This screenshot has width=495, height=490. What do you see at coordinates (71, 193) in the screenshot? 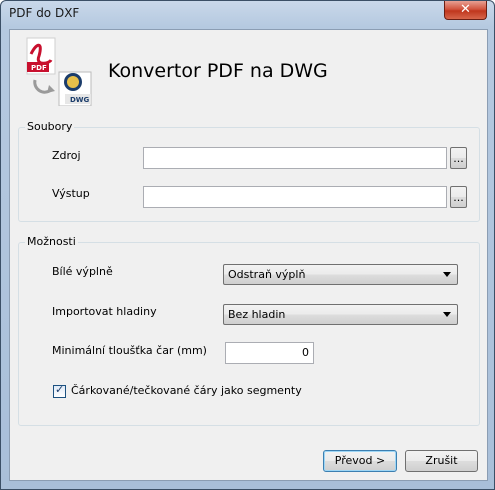
I see `output-label: Výstup` at bounding box center [71, 193].